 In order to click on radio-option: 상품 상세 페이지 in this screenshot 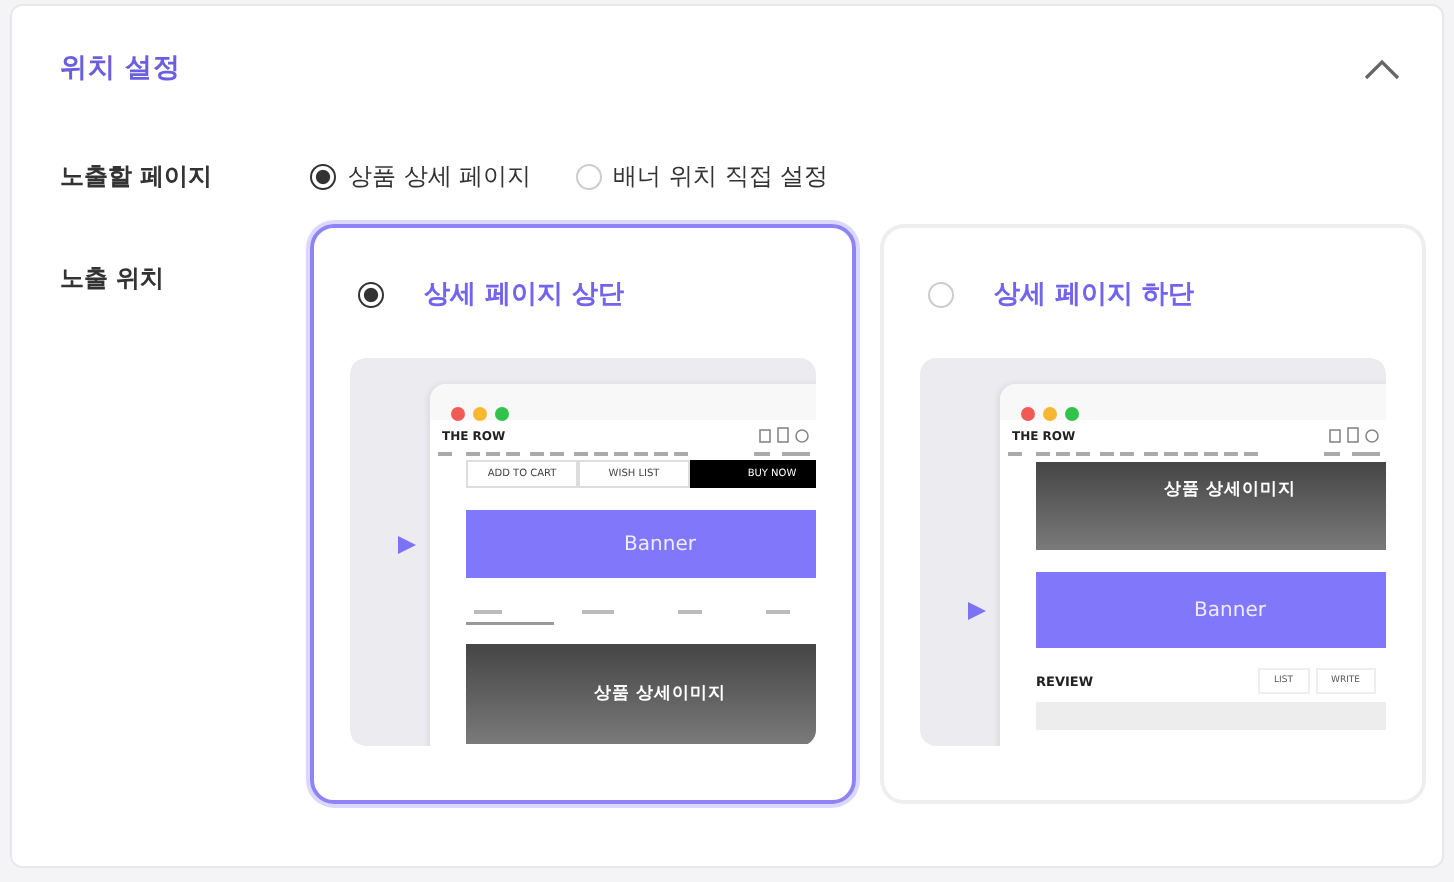, I will do `click(421, 177)`.